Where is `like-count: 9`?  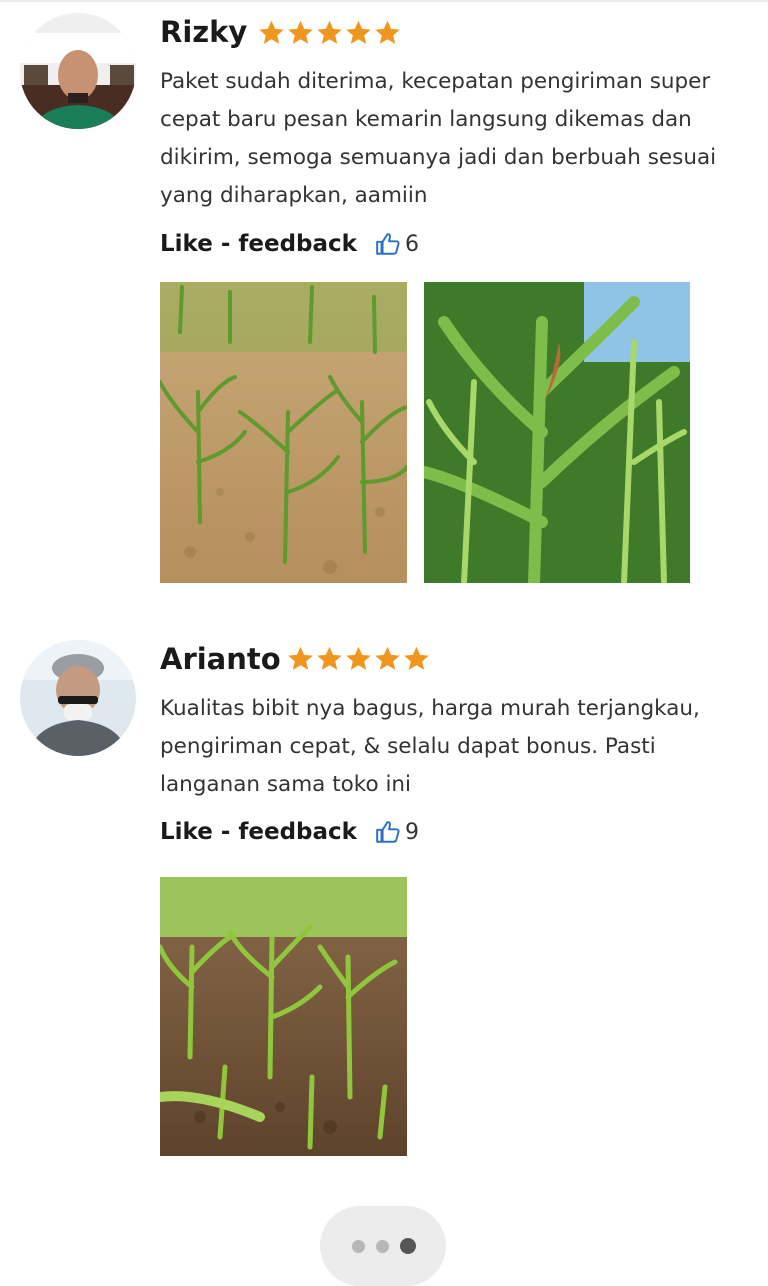 like-count: 9 is located at coordinates (411, 832).